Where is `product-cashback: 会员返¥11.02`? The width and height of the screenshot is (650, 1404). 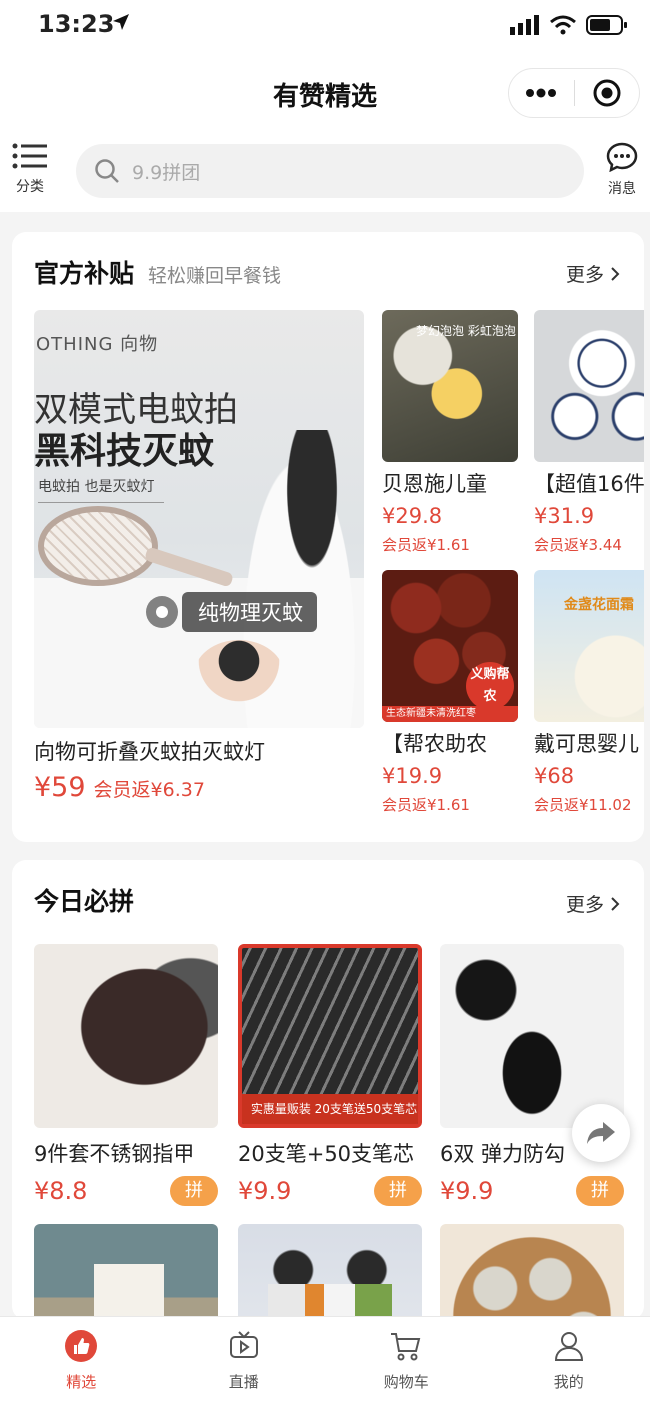
product-cashback: 会员返¥11.02 is located at coordinates (583, 805).